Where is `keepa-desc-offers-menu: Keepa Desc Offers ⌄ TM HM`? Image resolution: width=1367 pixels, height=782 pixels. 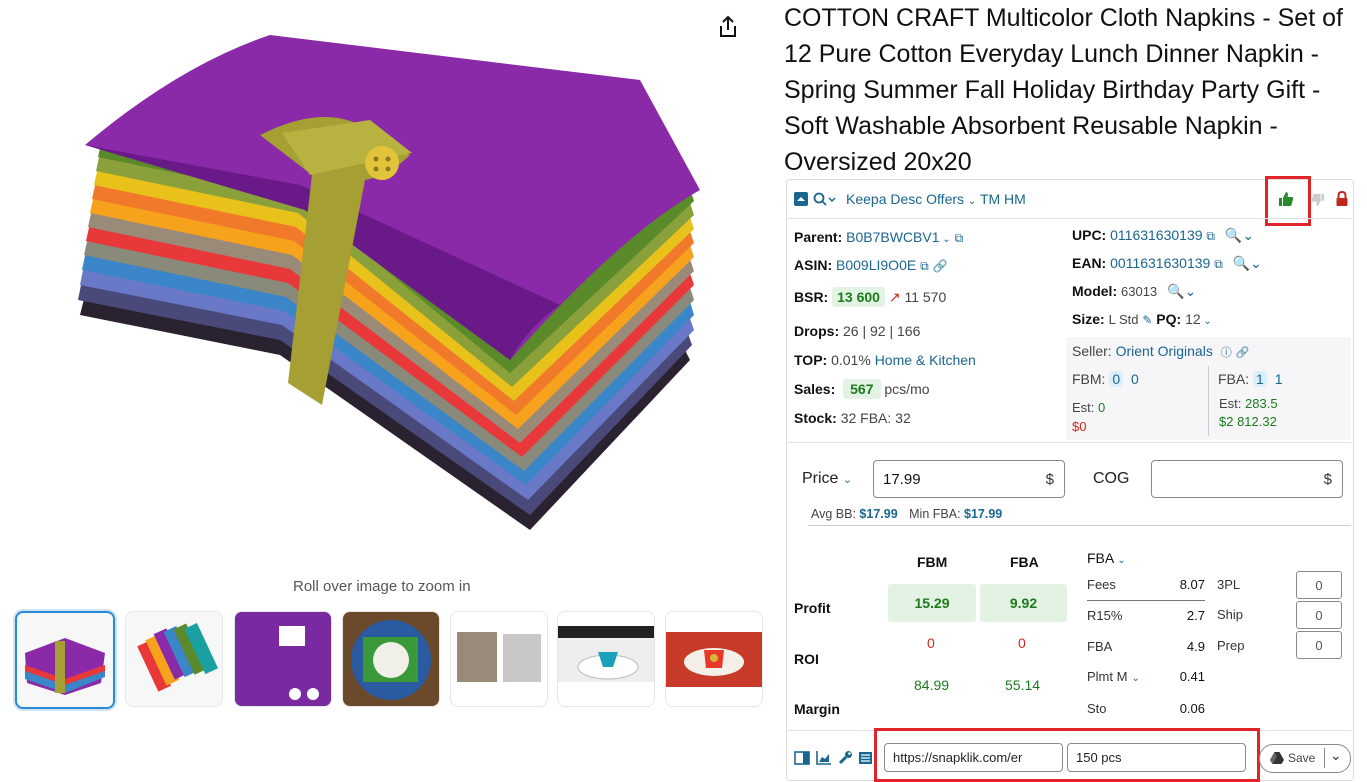 keepa-desc-offers-menu: Keepa Desc Offers ⌄ TM HM is located at coordinates (936, 199).